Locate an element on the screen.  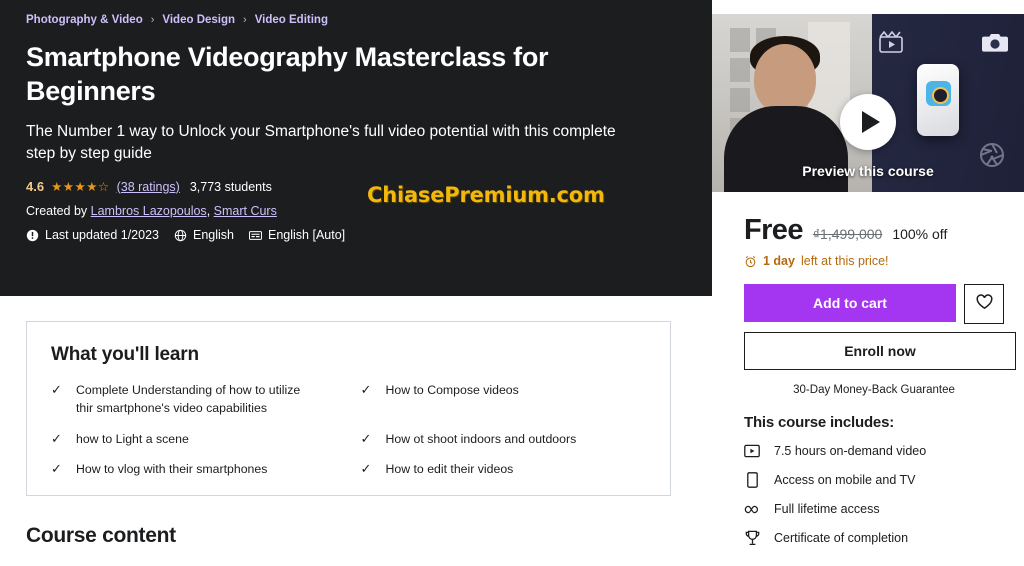
globe-icon is located at coordinates (180, 235).